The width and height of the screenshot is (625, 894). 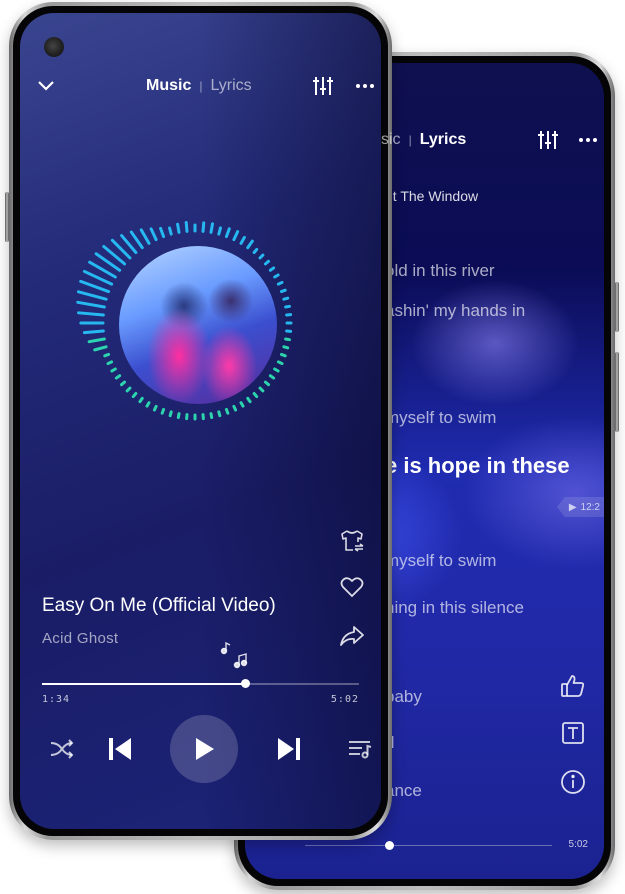 I want to click on skip-next-icon, so click(x=289, y=749).